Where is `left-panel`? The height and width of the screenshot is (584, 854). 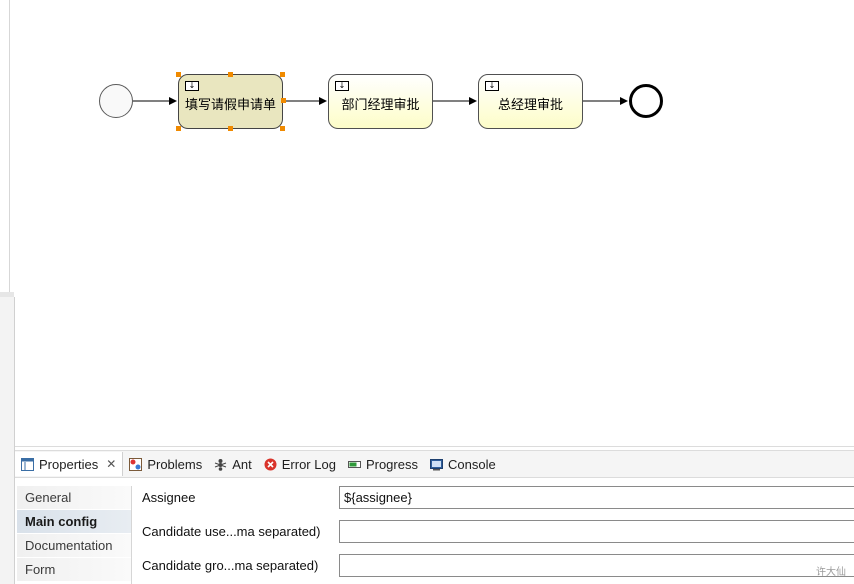 left-panel is located at coordinates (7, 440).